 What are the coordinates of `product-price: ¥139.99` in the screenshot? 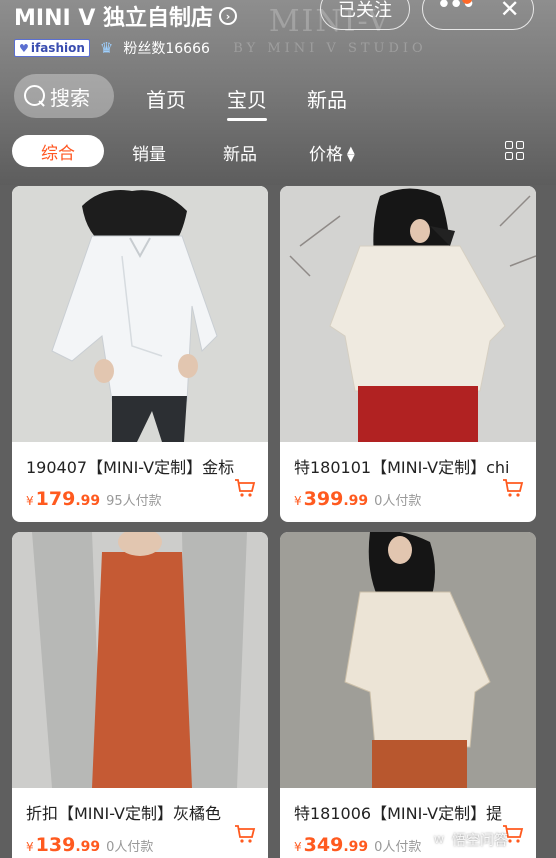 It's located at (63, 845).